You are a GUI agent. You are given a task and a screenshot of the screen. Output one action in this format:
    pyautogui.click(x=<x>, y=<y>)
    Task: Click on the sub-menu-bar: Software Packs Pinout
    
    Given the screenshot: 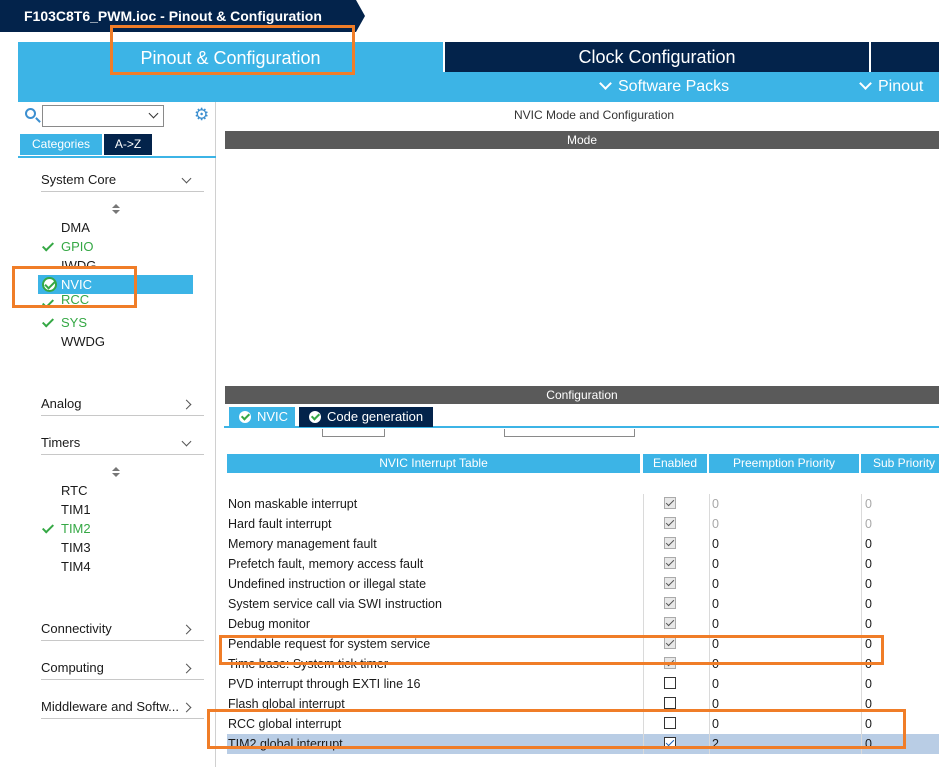 What is the action you would take?
    pyautogui.click(x=691, y=87)
    